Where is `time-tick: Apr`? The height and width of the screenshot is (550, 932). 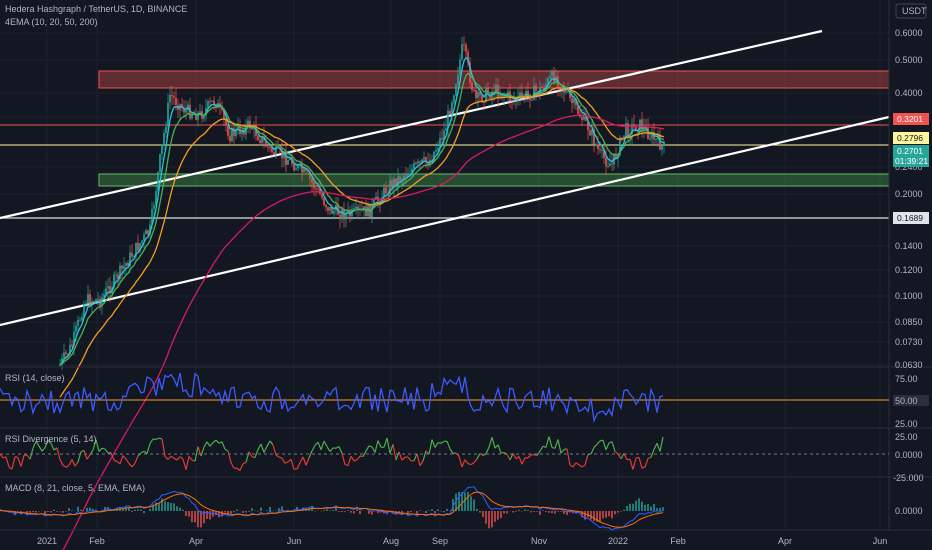 time-tick: Apr is located at coordinates (785, 541).